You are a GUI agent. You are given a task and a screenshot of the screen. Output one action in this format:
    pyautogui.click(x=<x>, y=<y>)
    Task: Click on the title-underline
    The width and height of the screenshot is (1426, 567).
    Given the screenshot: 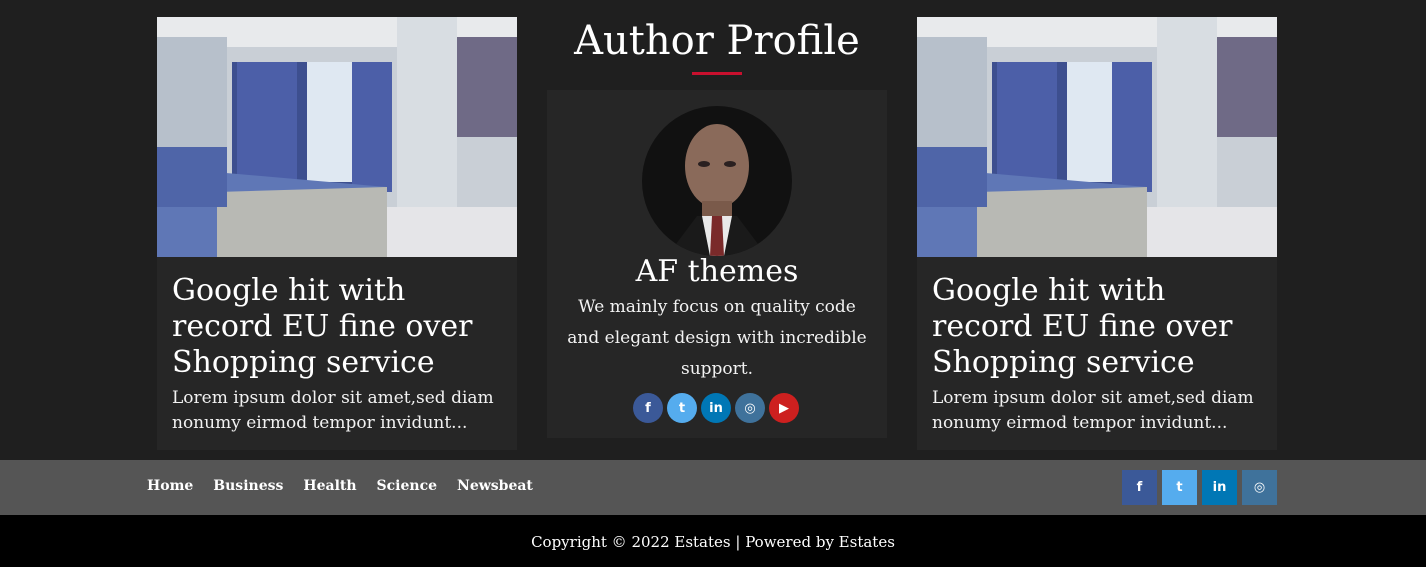 What is the action you would take?
    pyautogui.click(x=717, y=73)
    